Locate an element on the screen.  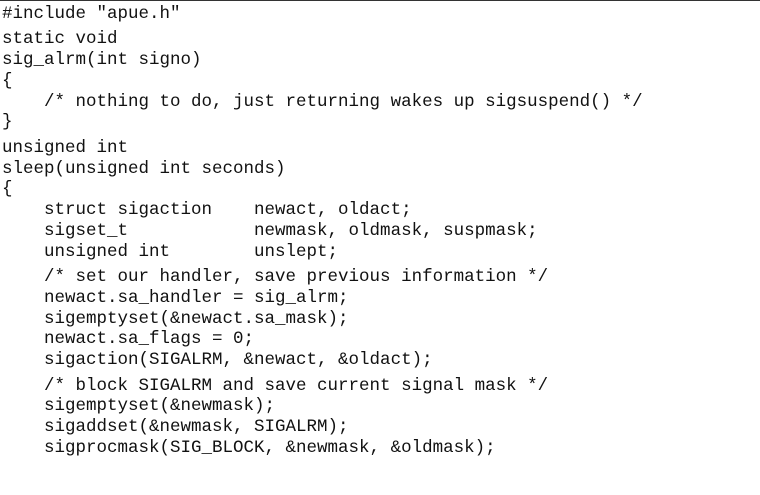
code-line: sleep(unsigned int seconds) is located at coordinates (144, 168).